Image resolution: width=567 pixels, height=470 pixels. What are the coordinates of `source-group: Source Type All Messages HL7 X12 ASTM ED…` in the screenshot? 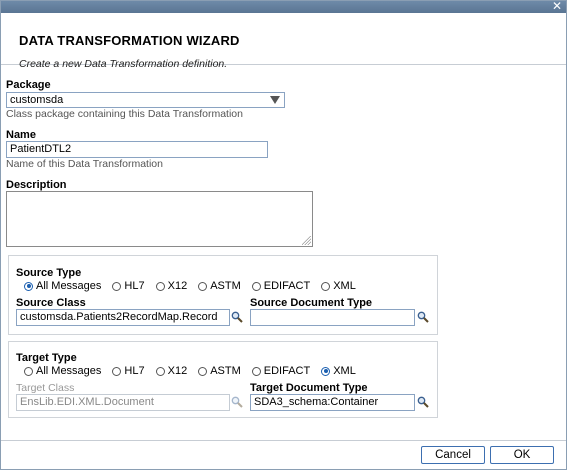 It's located at (223, 295).